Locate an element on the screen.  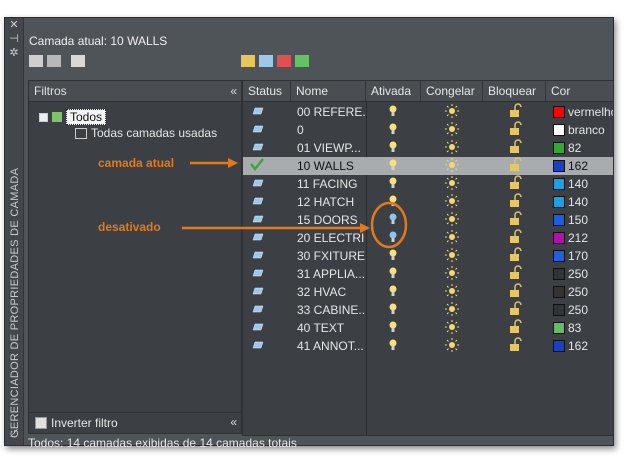
highlight-circle is located at coordinates (389, 225).